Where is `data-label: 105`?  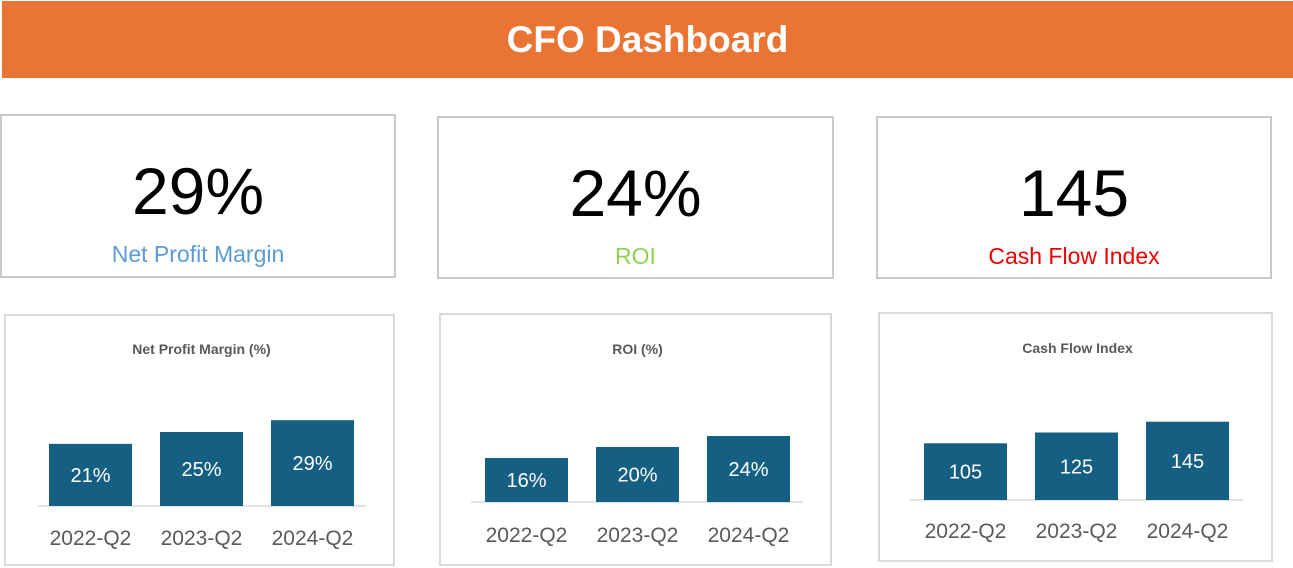
data-label: 105 is located at coordinates (965, 473).